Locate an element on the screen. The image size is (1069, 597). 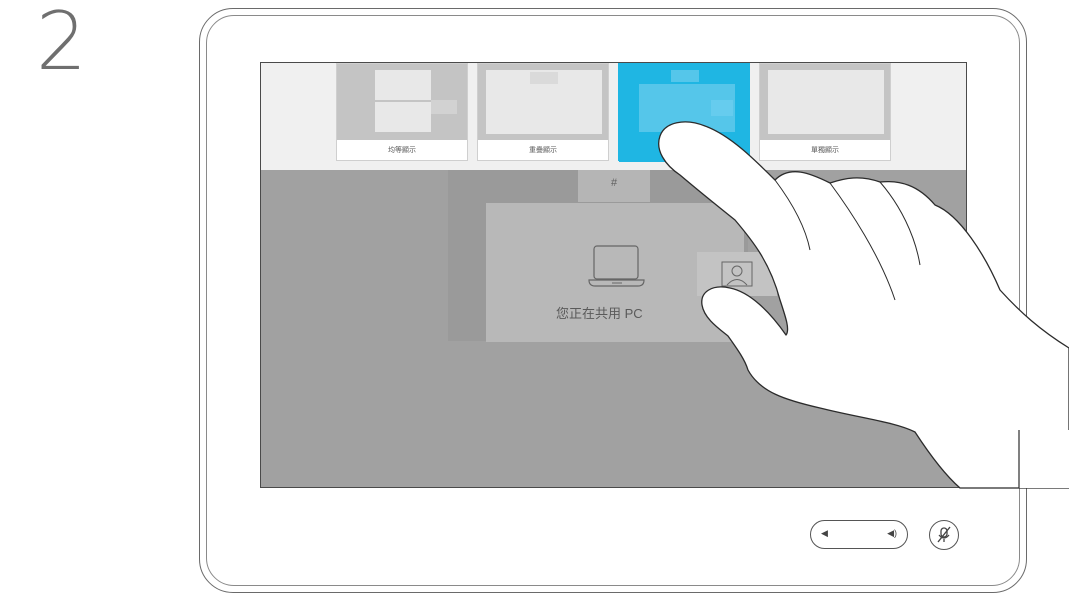
layout-option-single: 單獨顯示 is located at coordinates (825, 112).